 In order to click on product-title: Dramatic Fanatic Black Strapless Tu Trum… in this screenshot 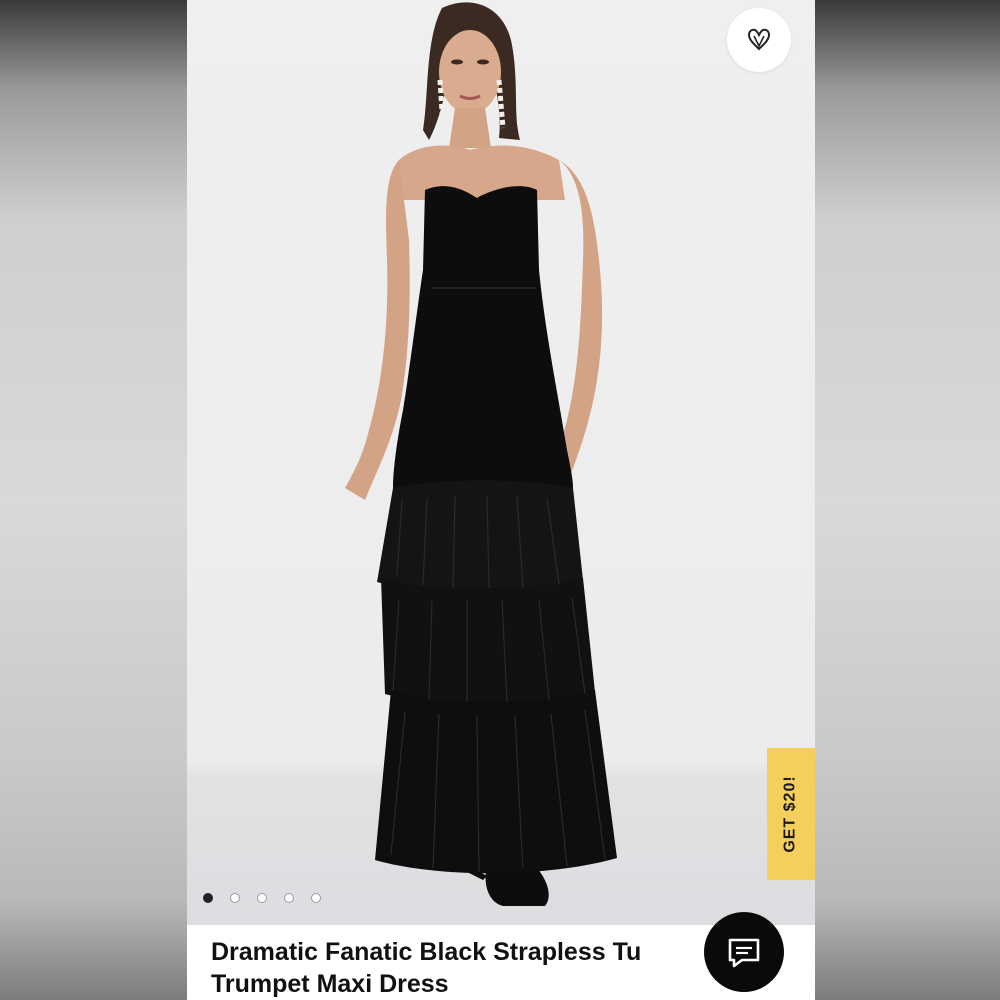, I will do `click(441, 968)`.